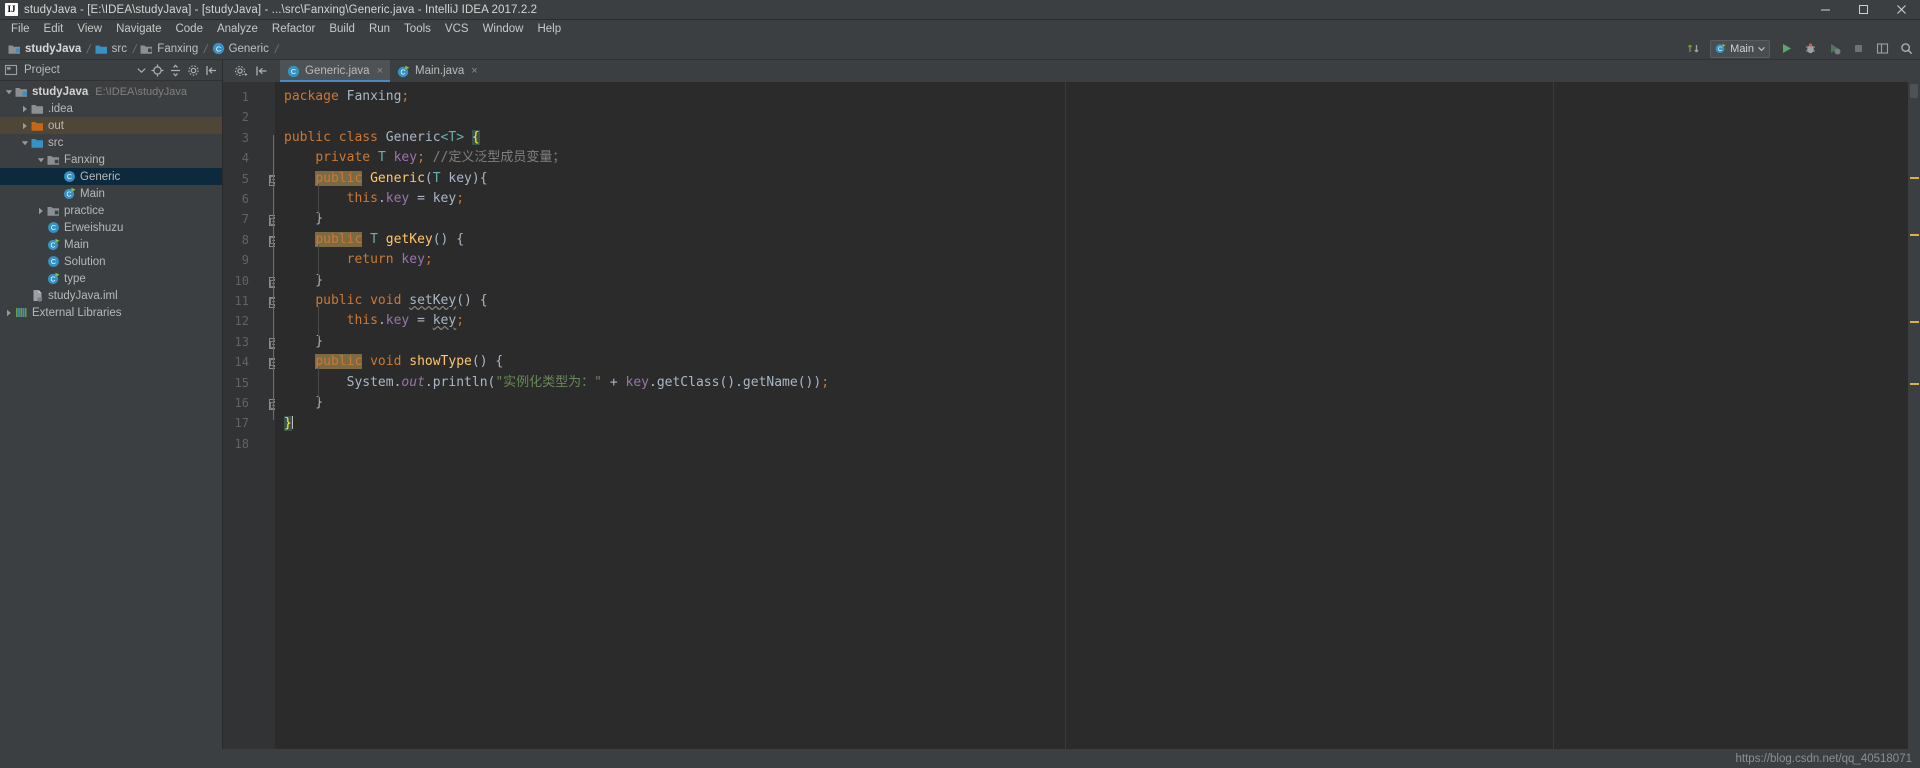 Image resolution: width=1920 pixels, height=768 pixels. I want to click on tree-node-studyjava-iml: _ studyJava.iml, so click(111, 295).